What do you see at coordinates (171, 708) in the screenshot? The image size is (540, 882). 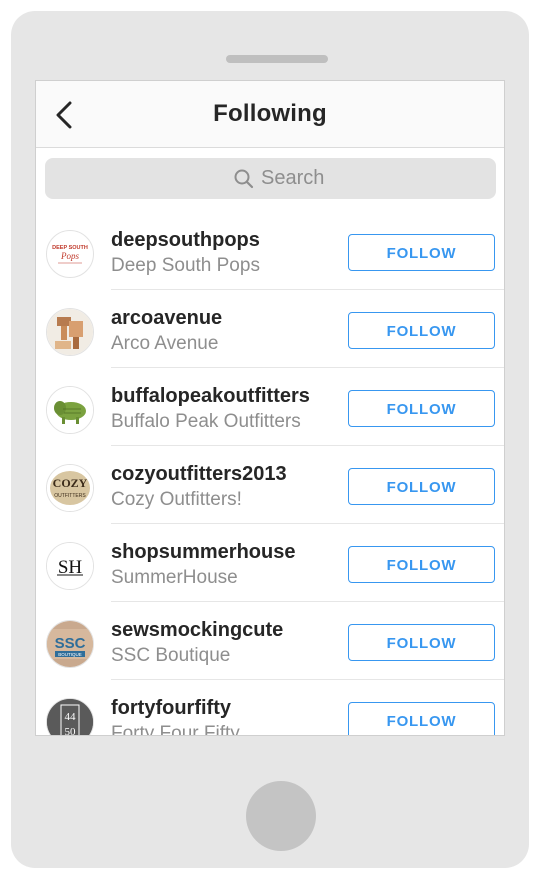 I see `username: fortyfourfifty` at bounding box center [171, 708].